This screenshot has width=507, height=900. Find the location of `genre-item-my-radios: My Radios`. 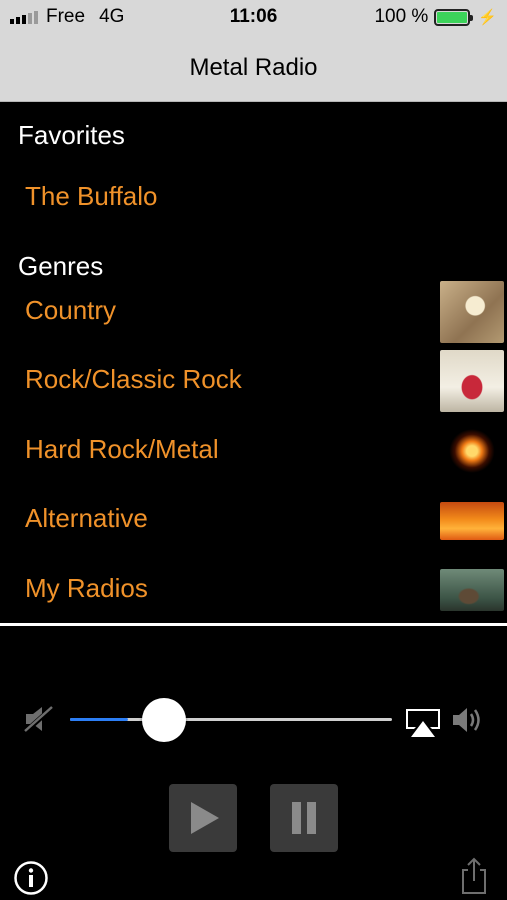

genre-item-my-radios: My Radios is located at coordinates (253, 590).